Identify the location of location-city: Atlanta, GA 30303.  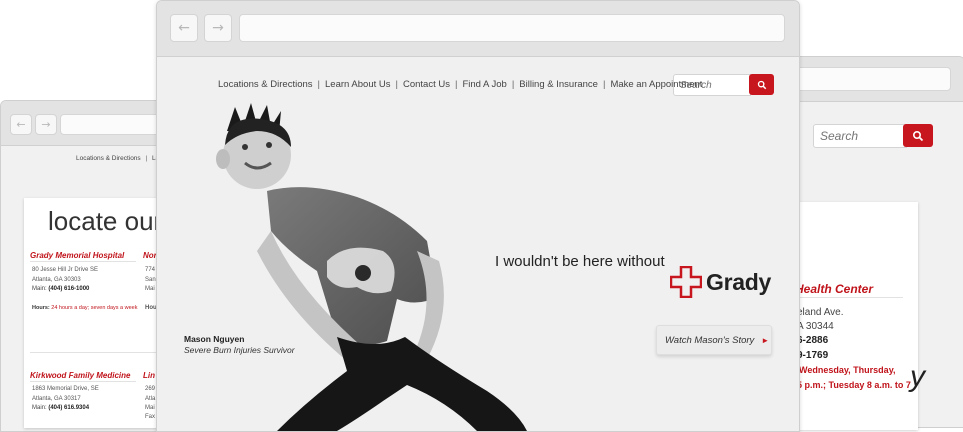
(56, 280).